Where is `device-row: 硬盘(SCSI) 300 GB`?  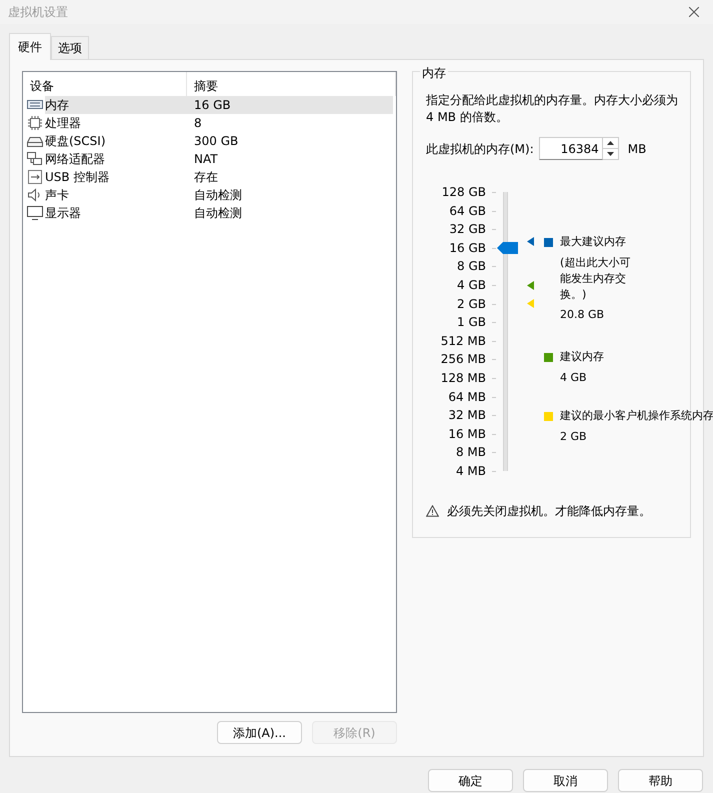 device-row: 硬盘(SCSI) 300 GB is located at coordinates (209, 141).